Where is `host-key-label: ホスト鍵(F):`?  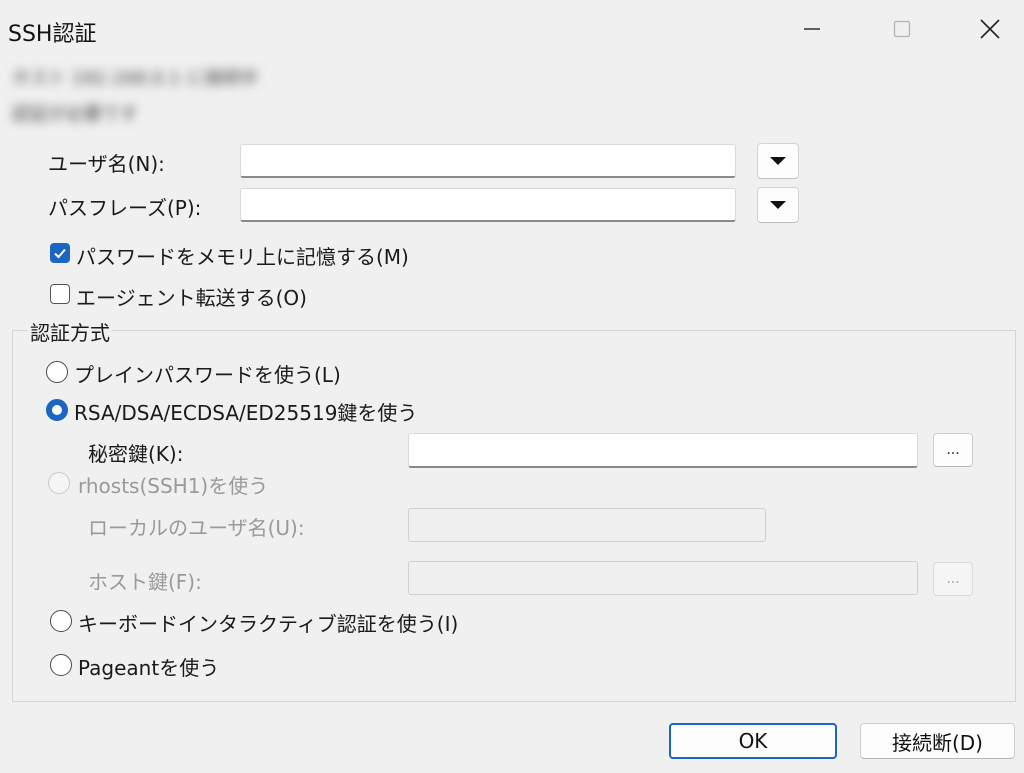
host-key-label: ホスト鍵(F): is located at coordinates (145, 582).